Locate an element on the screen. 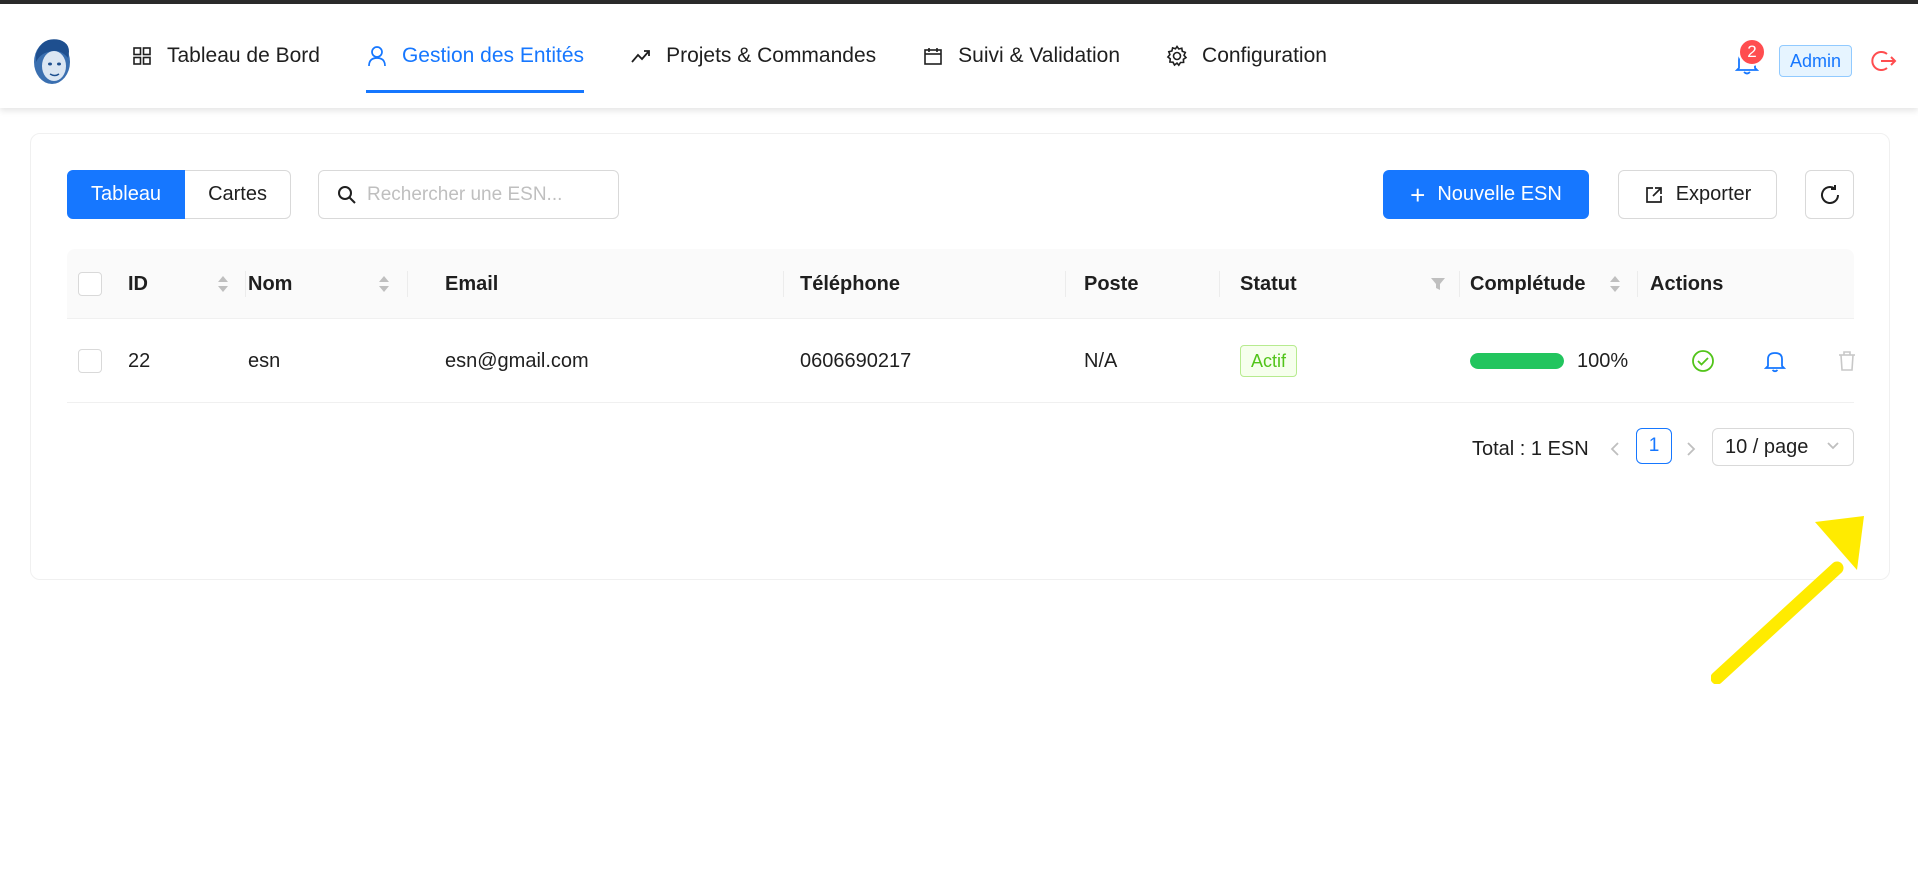 The image size is (1918, 880). new-esn-label: Nouvelle ESN is located at coordinates (1499, 194).